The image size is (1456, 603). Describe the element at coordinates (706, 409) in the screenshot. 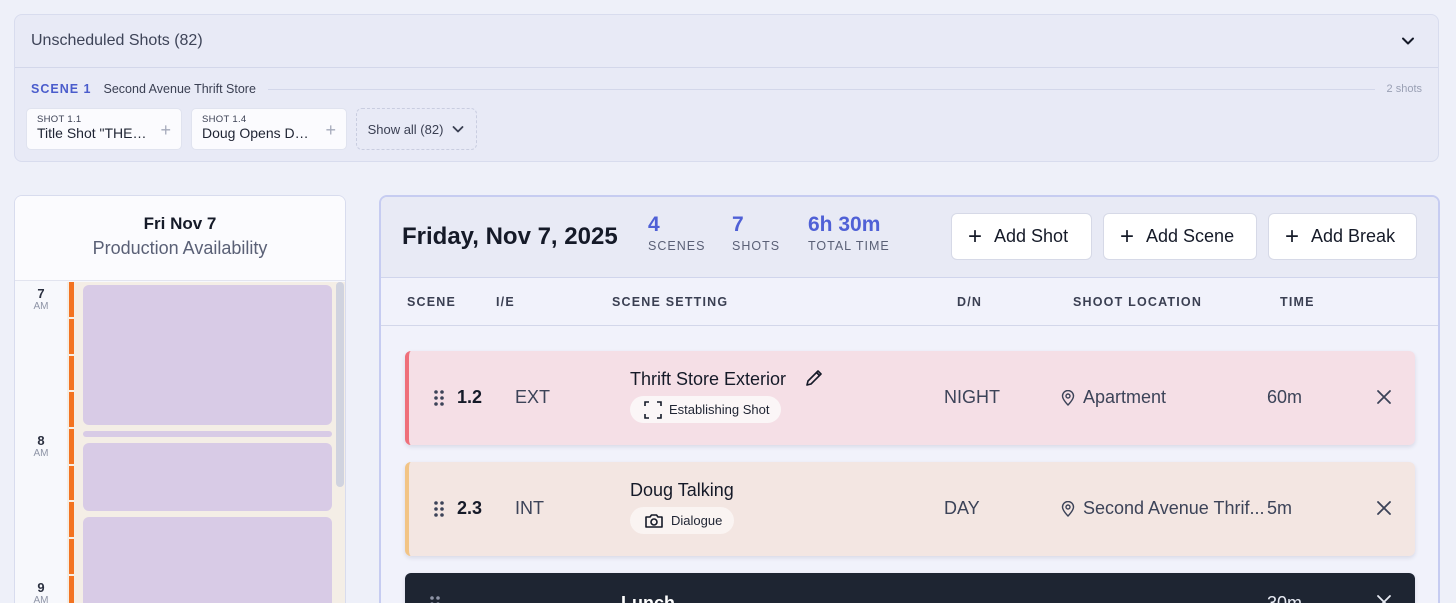

I see `shot-type-badge: Establishing Shot` at that location.